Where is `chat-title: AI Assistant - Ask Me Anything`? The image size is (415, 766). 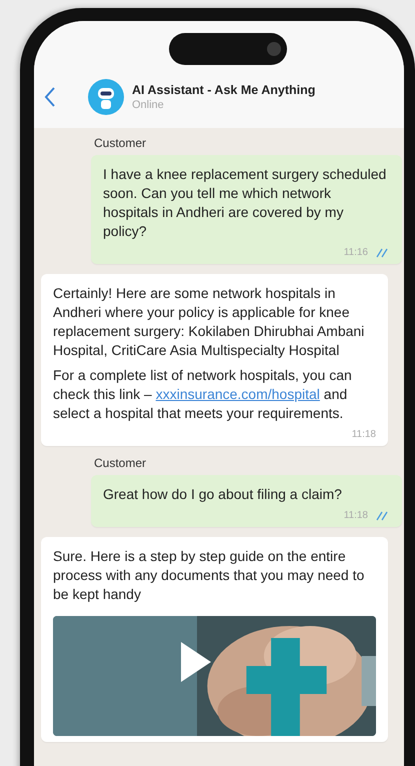
chat-title: AI Assistant - Ask Me Anything is located at coordinates (224, 90).